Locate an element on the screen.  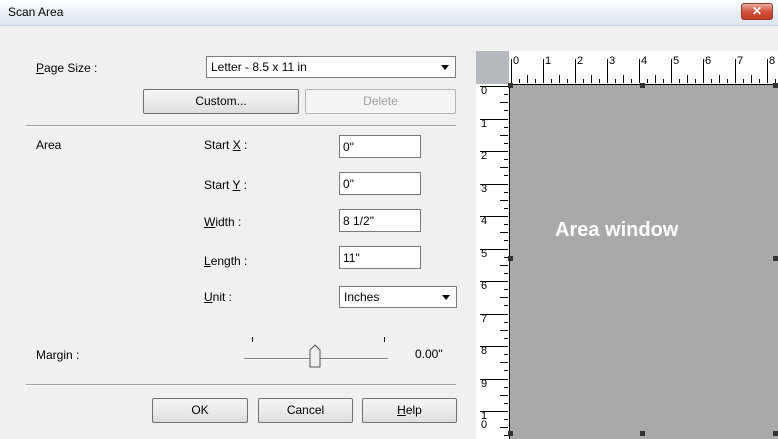
unit-select: Inches is located at coordinates (398, 297).